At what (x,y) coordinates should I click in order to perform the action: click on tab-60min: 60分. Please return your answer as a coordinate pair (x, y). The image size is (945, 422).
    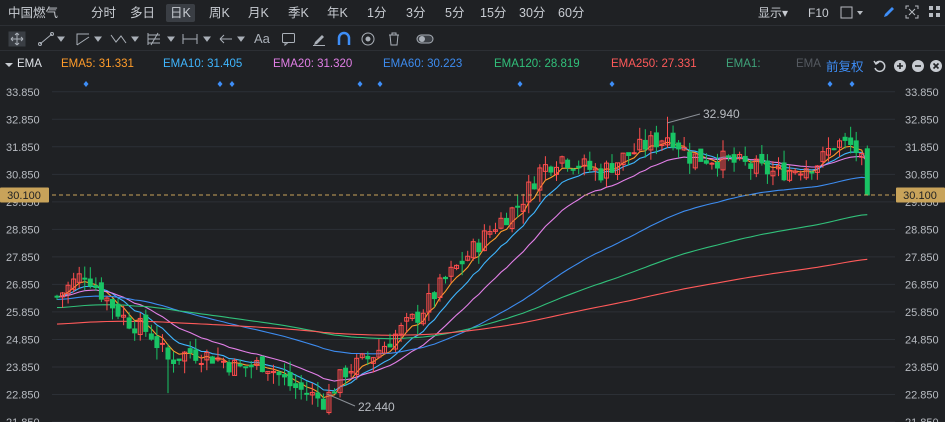
    Looking at the image, I should click on (571, 13).